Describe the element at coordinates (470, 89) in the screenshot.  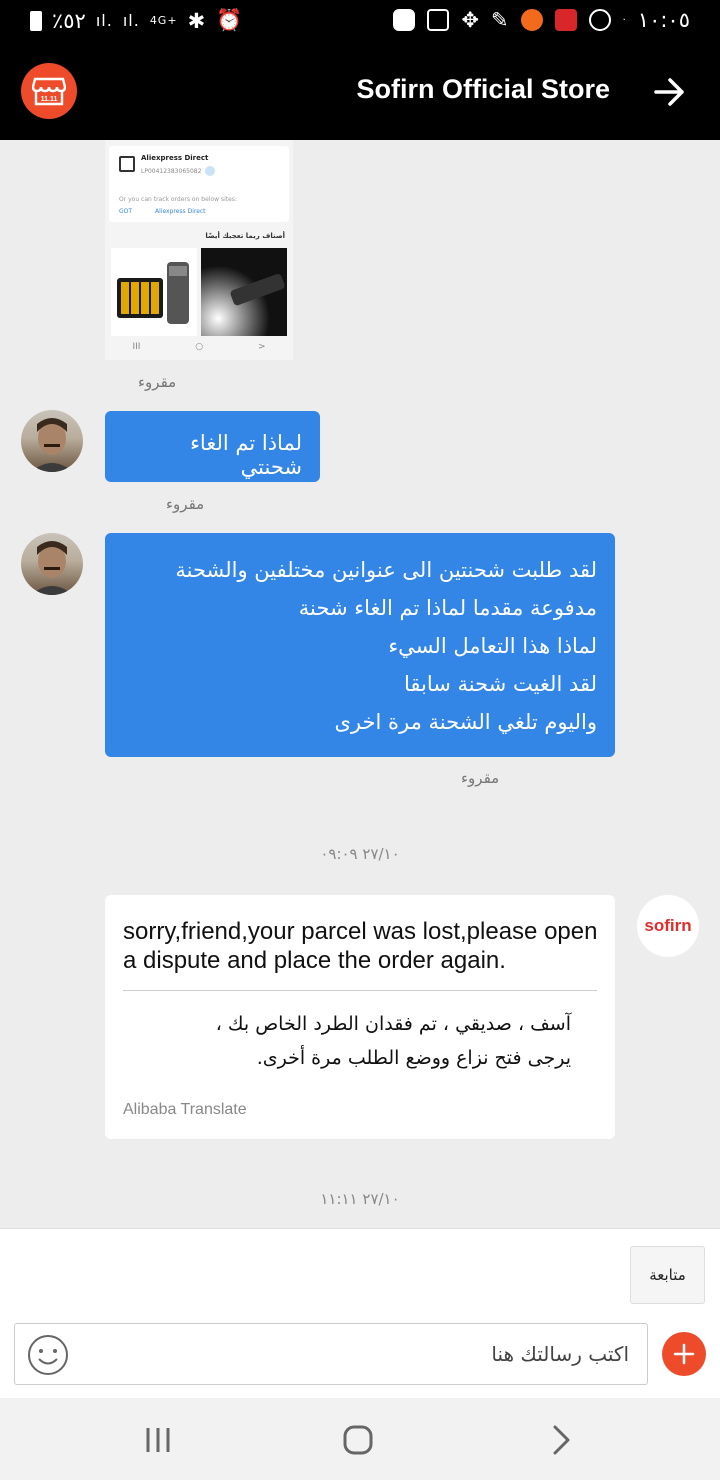
I see `store-name: Sofirn Official Store` at that location.